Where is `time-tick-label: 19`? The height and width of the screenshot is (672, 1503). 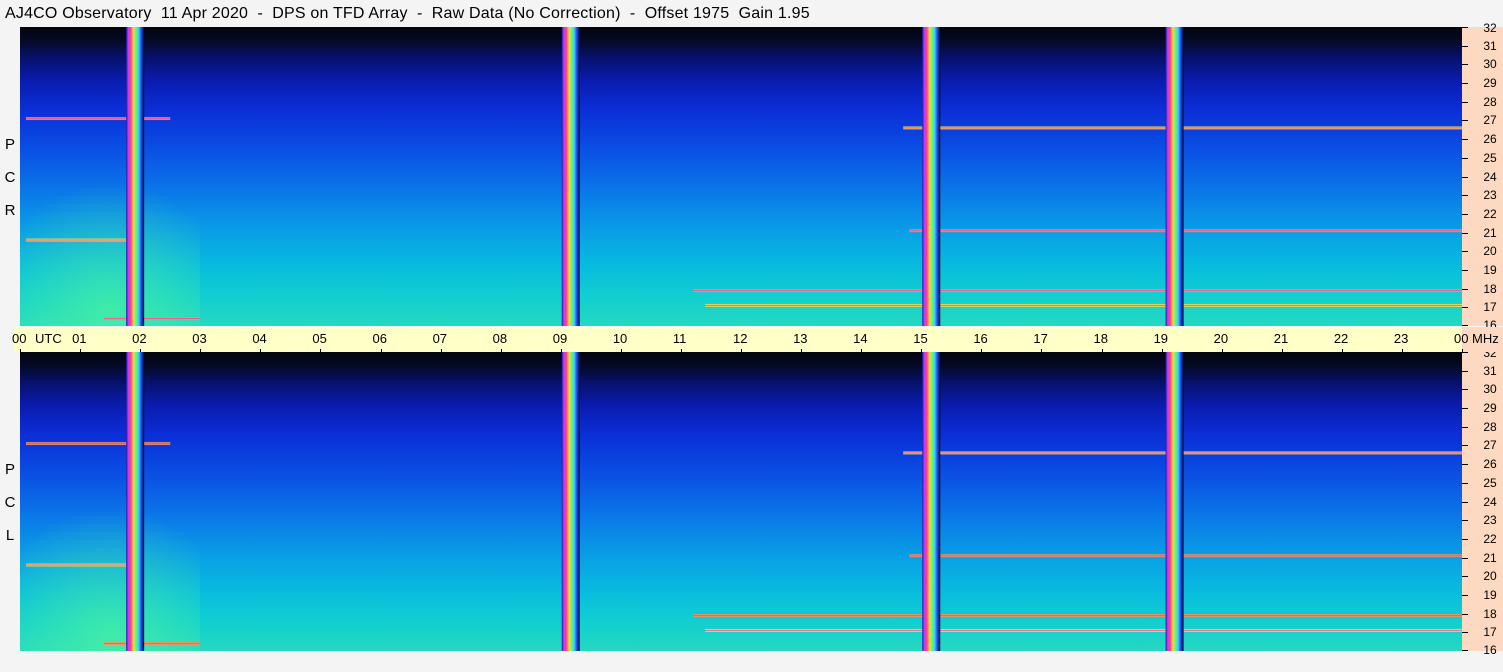 time-tick-label: 19 is located at coordinates (1161, 338).